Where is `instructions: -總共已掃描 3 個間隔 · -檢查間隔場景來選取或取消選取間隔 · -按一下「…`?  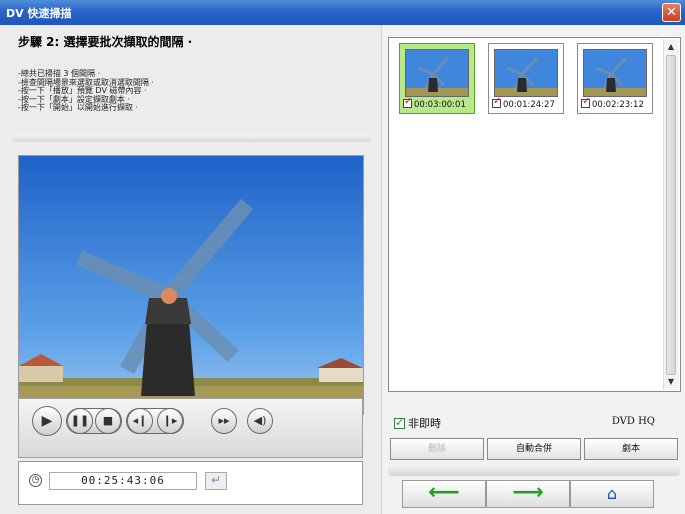 instructions: -總共已掃描 3 個間隔 · -檢查間隔場景來選取或取消選取間隔 · -按一下「… is located at coordinates (86, 91).